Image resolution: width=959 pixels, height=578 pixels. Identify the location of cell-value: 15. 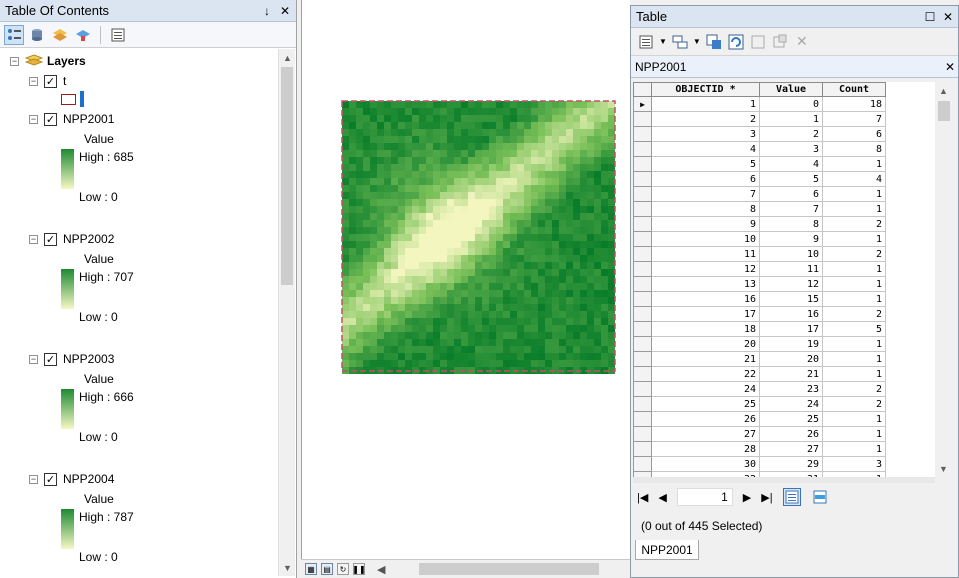
(791, 299).